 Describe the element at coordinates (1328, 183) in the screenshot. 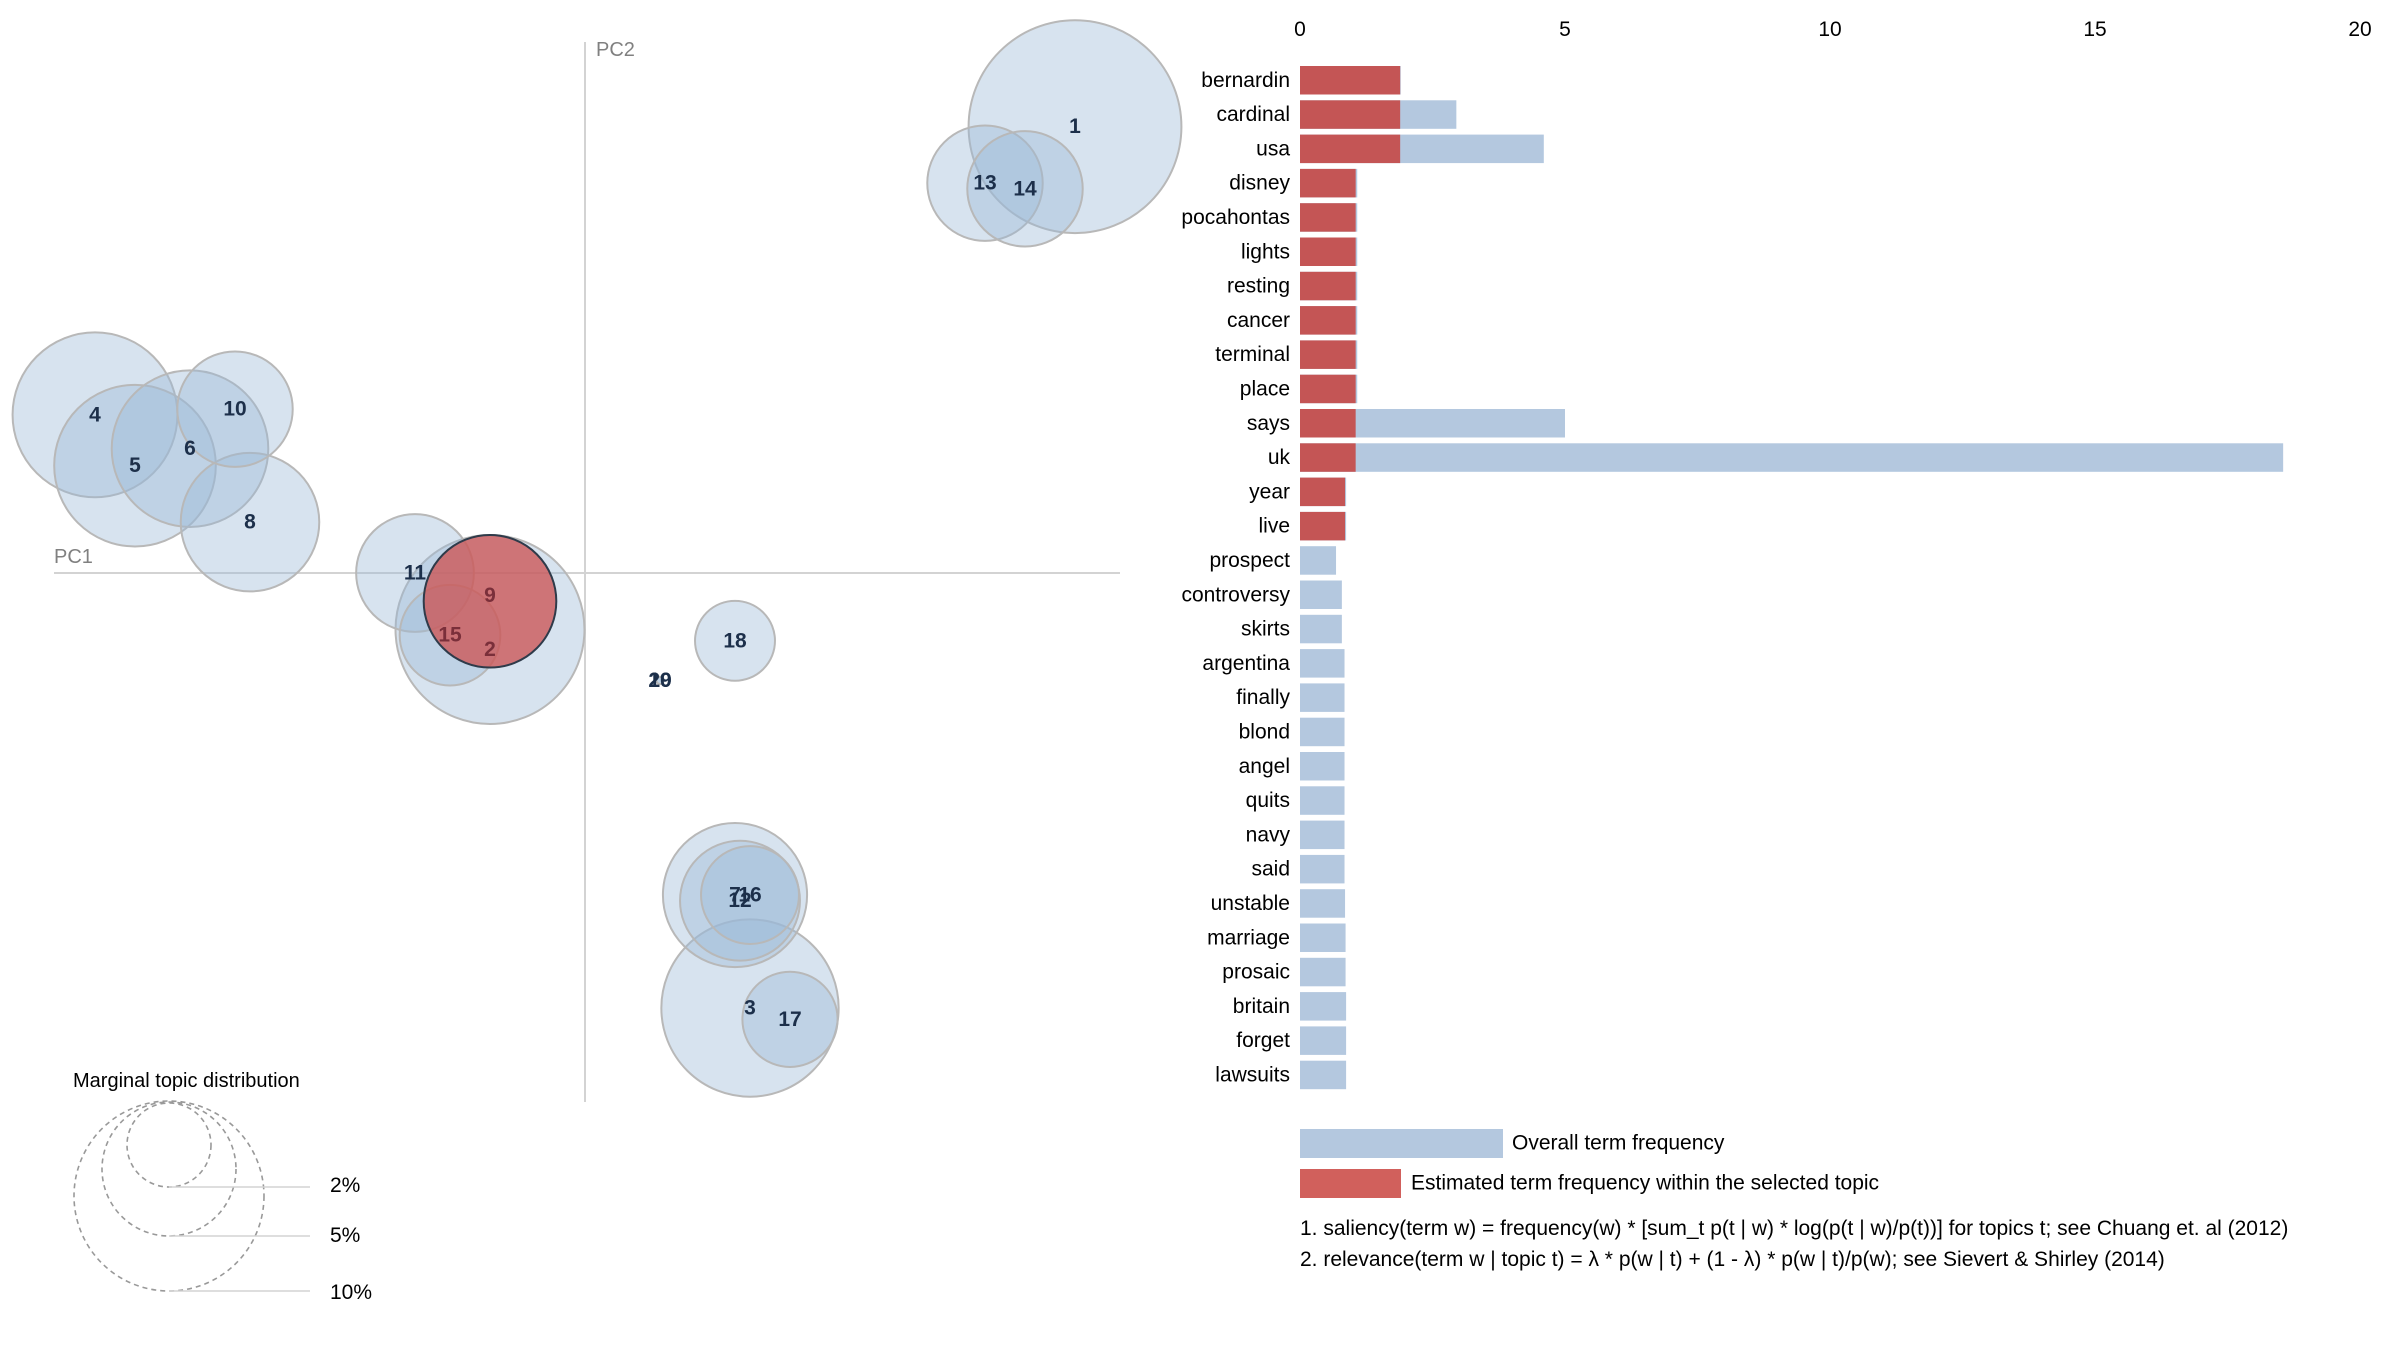

I see `topic-bar-disney` at that location.